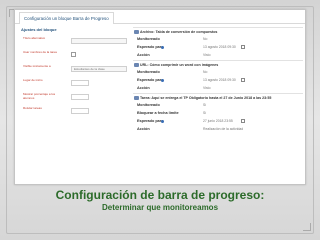 This screenshot has width=320, height=240. What do you see at coordinates (99, 41) in the screenshot?
I see `alt-title-input` at bounding box center [99, 41].